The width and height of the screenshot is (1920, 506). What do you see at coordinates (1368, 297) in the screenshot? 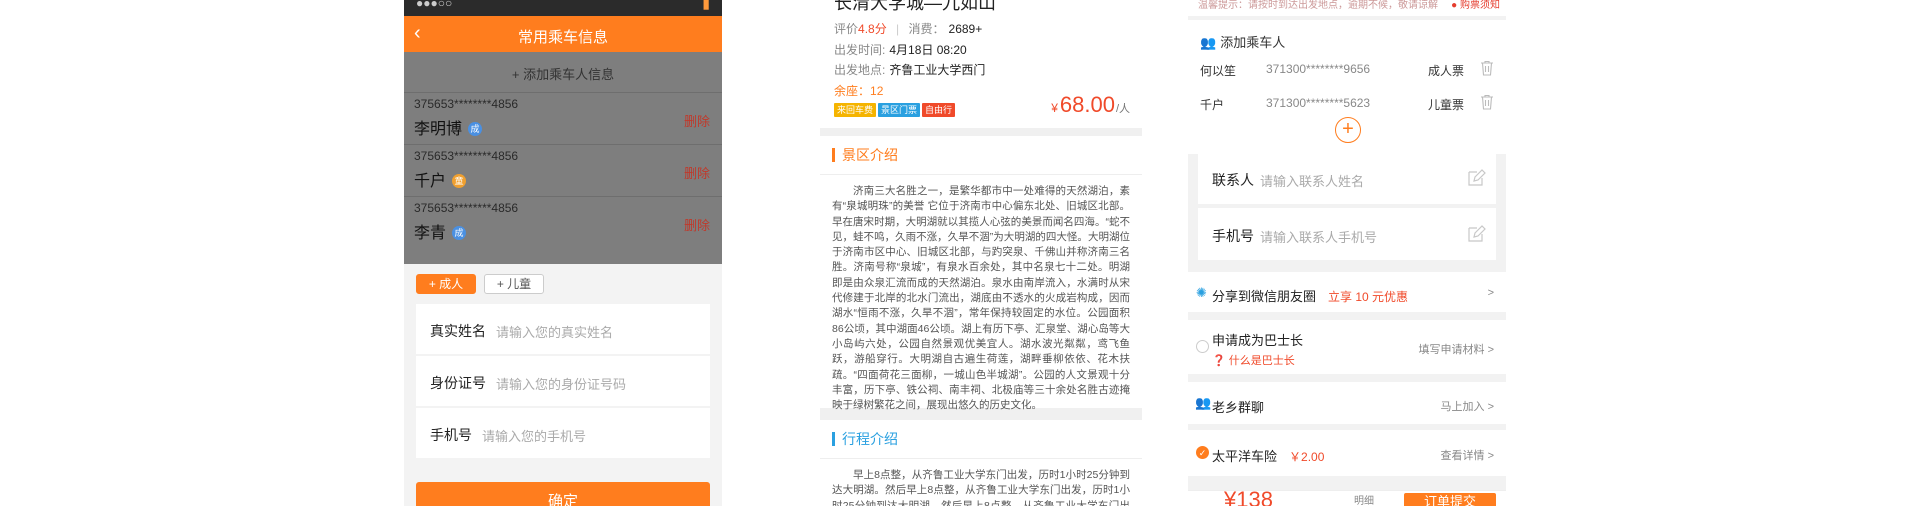
I see `share-highlight: 立享 10 元优惠` at bounding box center [1368, 297].